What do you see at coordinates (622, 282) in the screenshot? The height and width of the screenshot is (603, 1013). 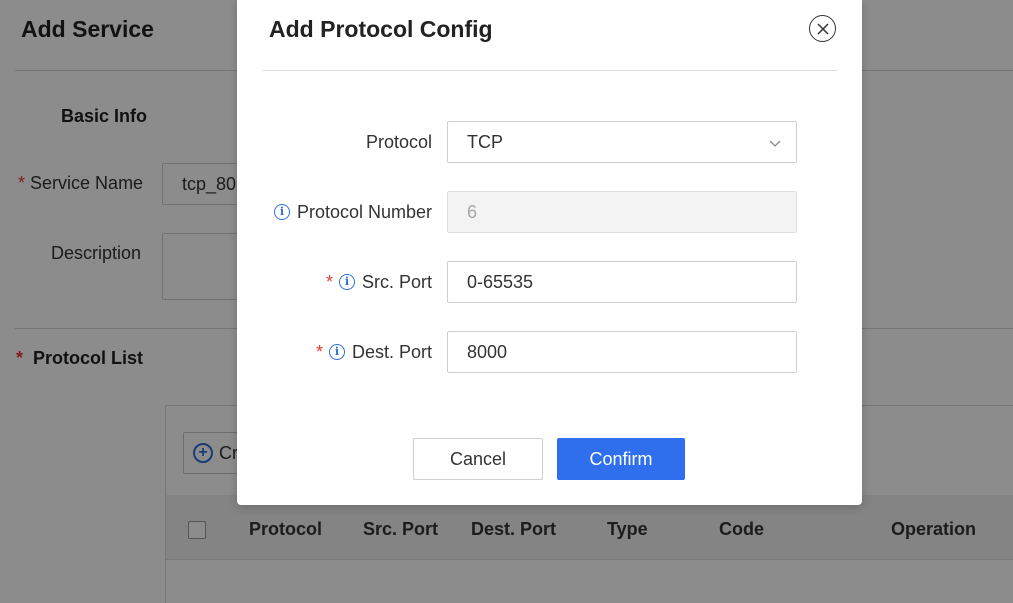 I see `src-port-input: 0-65535` at bounding box center [622, 282].